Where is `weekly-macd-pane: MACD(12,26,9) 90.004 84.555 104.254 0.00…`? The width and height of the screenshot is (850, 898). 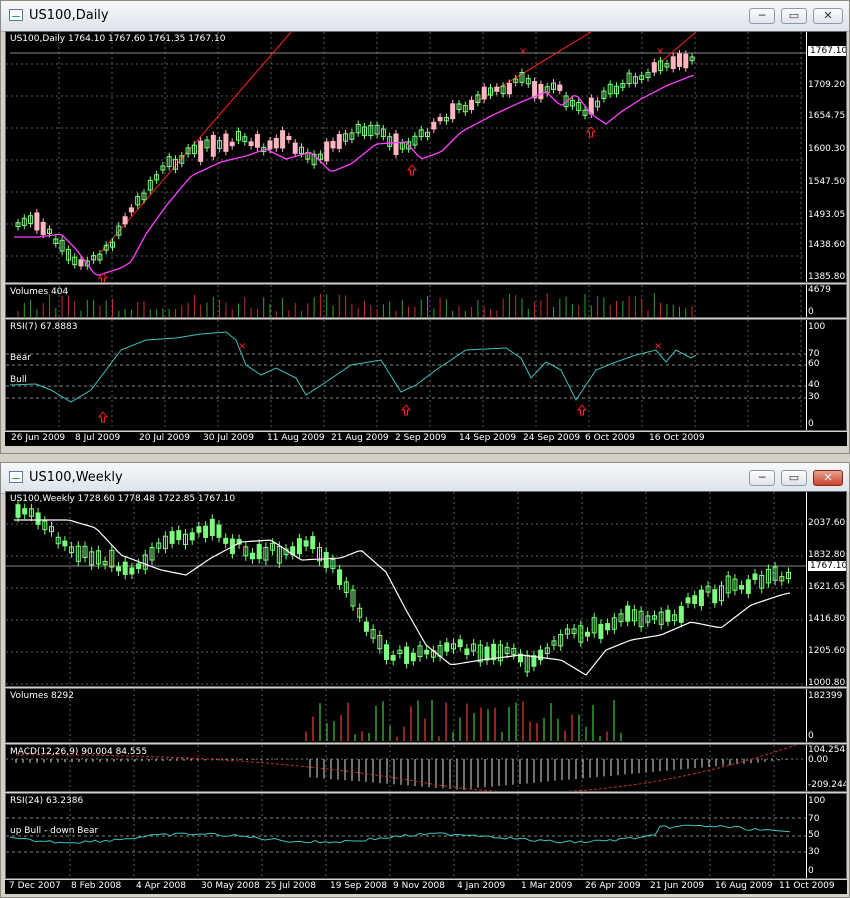 weekly-macd-pane: MACD(12,26,9) 90.004 84.555 104.254 0.00… is located at coordinates (426, 768).